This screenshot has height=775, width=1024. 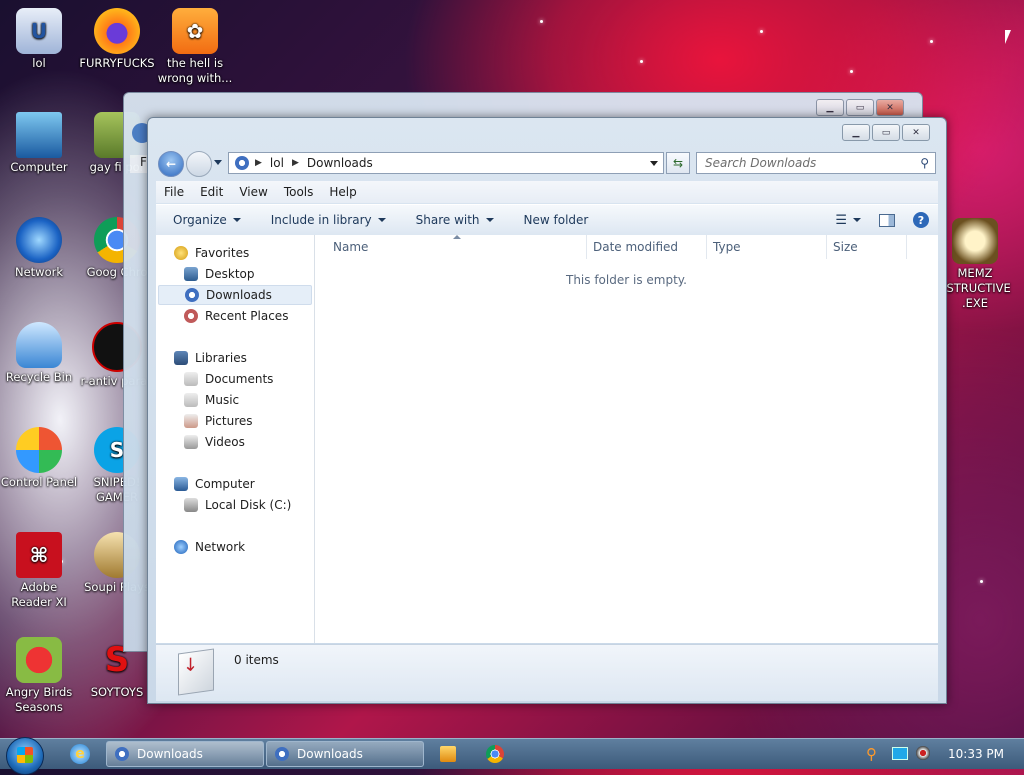 What do you see at coordinates (117, 39) in the screenshot?
I see `desktop-icon-furryfucks: FURRYFUCKS` at bounding box center [117, 39].